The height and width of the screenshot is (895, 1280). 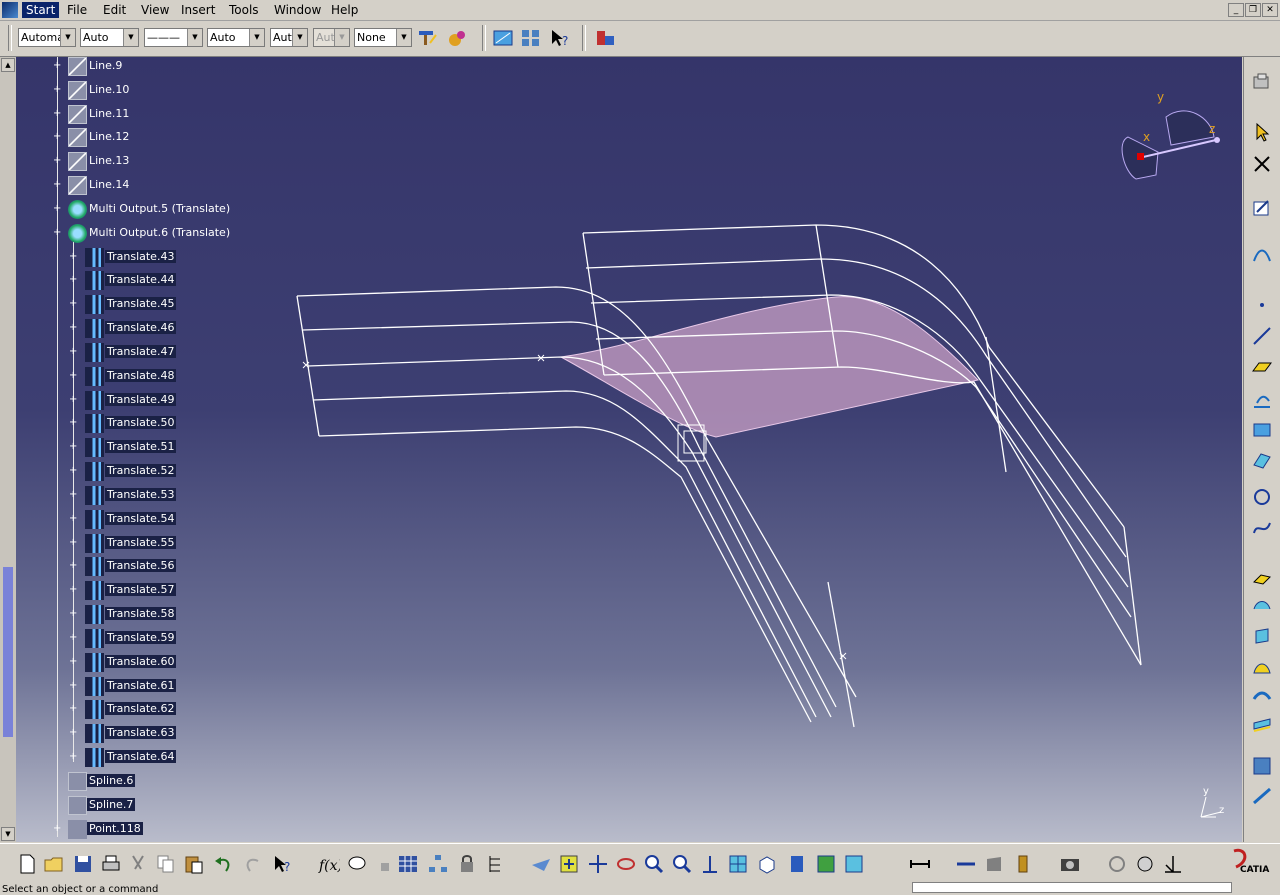 I want to click on tree-node-label: Translate.62, so click(x=141, y=709).